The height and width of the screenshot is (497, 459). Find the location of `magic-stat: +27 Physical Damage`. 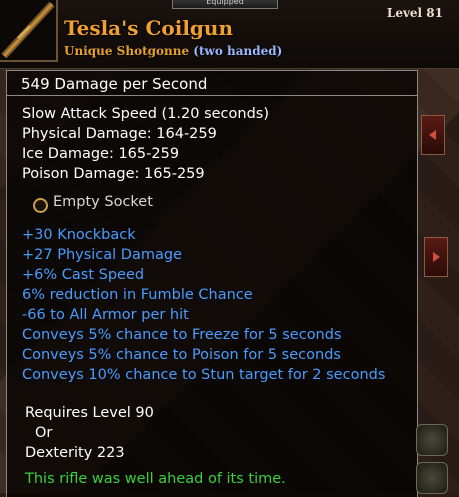

magic-stat: +27 Physical Damage is located at coordinates (102, 255).